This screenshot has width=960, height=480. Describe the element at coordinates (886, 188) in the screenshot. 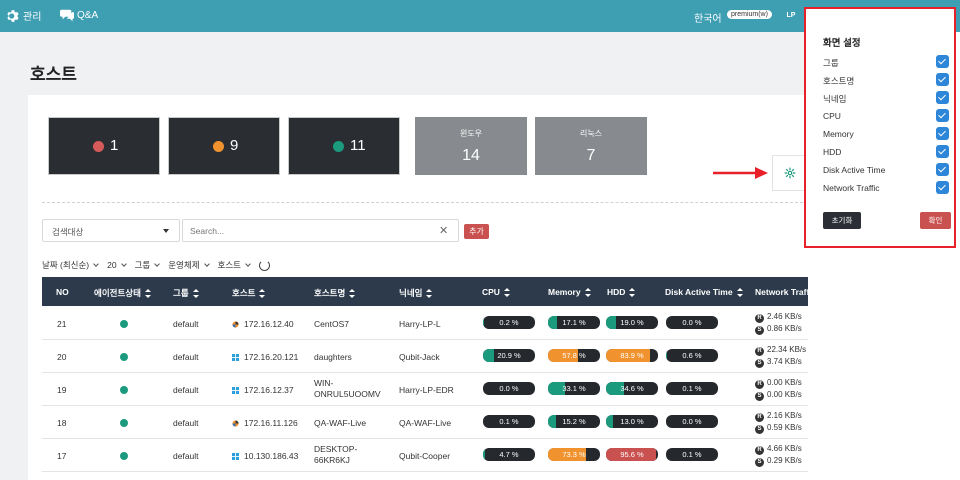

I see `settings-option: Network Traffic` at that location.